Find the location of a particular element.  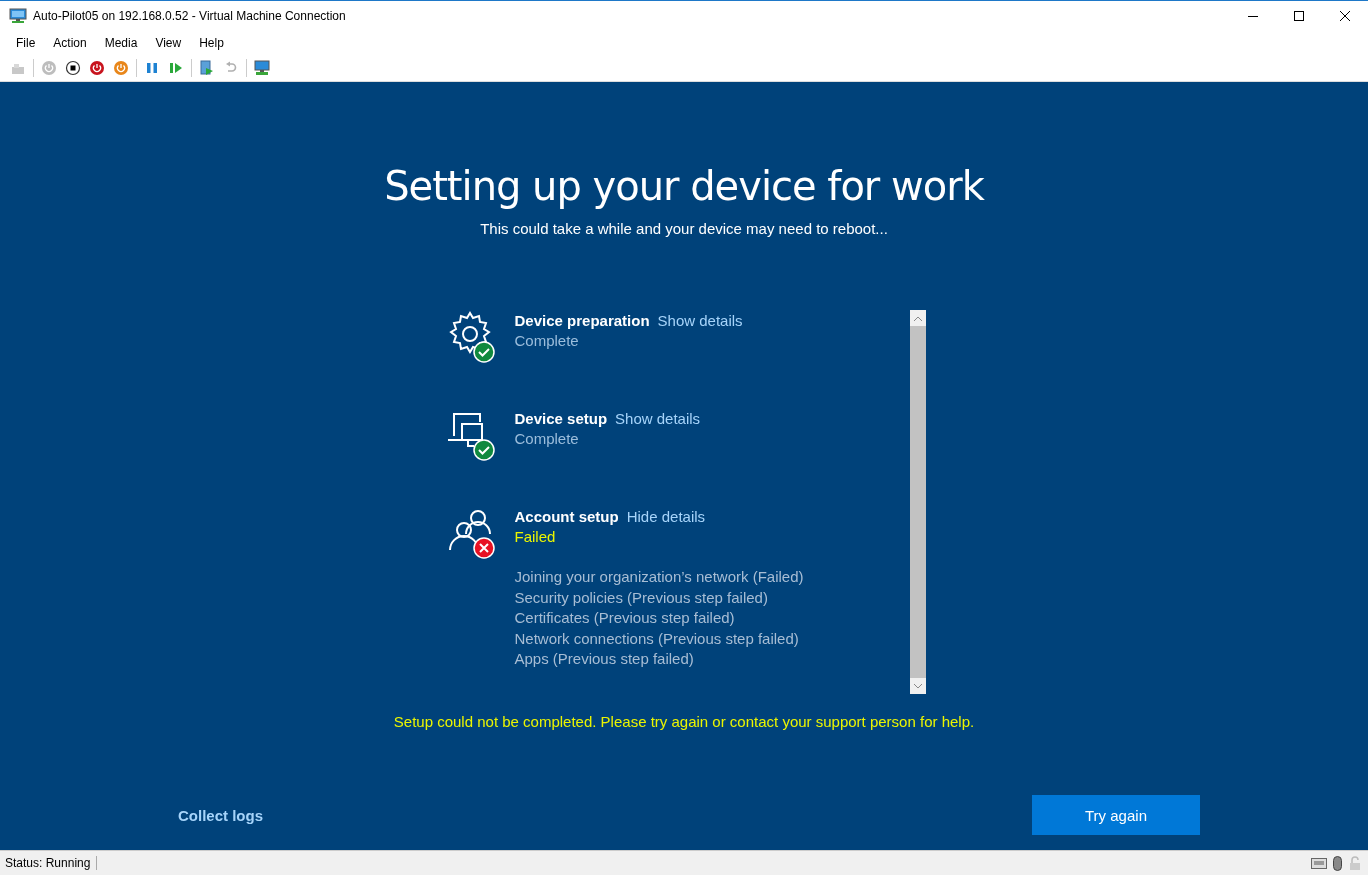

app-monitor-icon is located at coordinates (18, 16).